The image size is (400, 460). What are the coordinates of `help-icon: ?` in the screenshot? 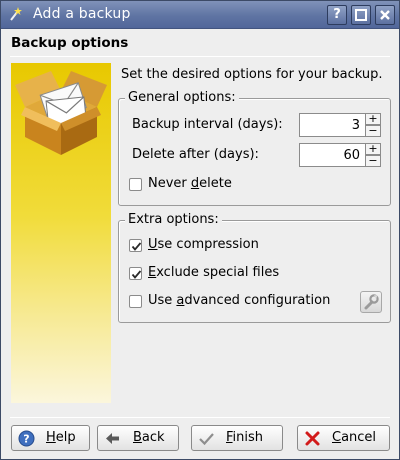 It's located at (26, 438).